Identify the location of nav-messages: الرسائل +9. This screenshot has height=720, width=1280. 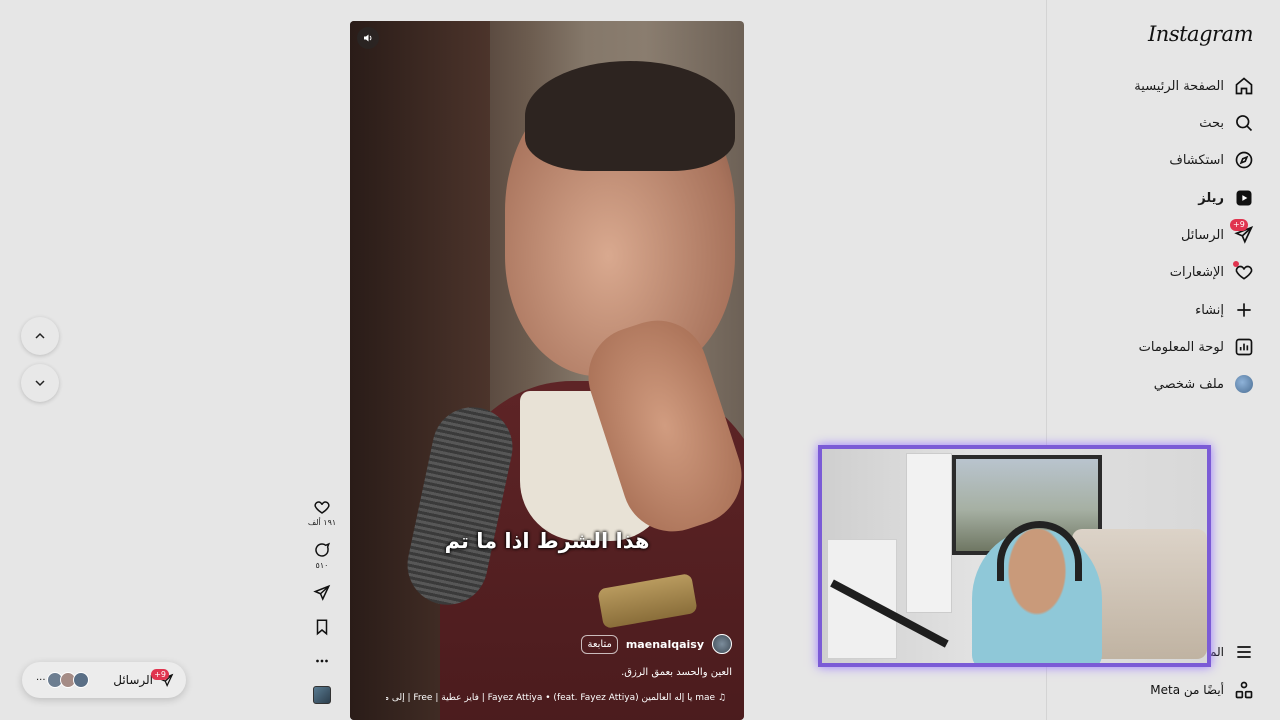
(1154, 234).